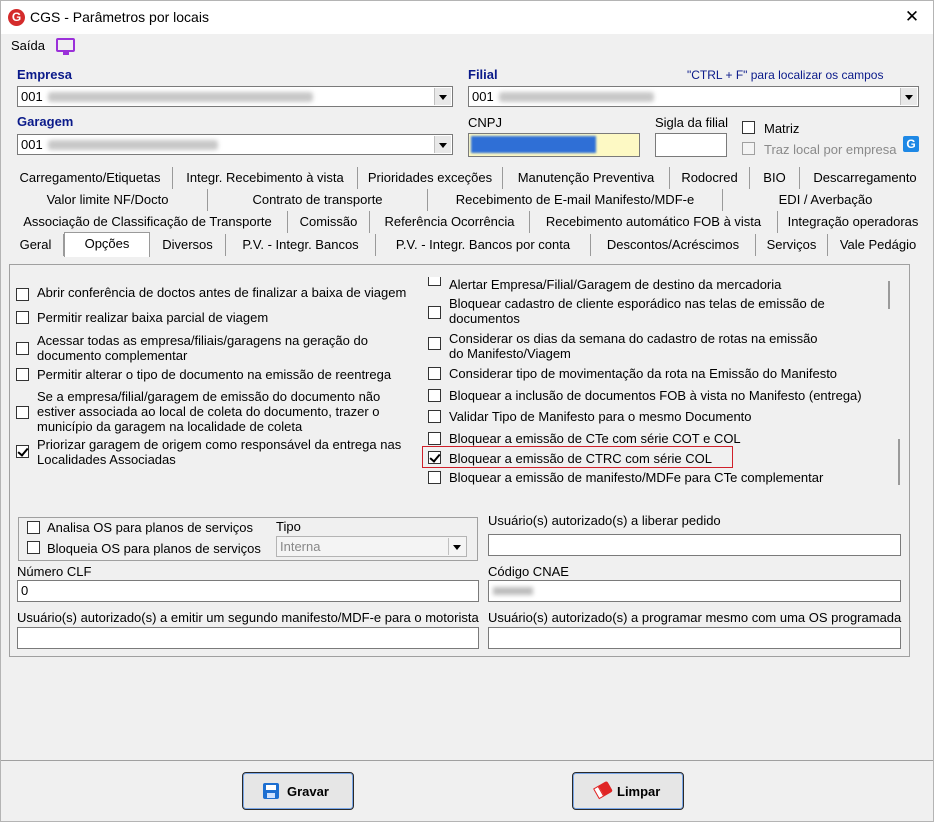 The height and width of the screenshot is (822, 934). I want to click on monitor-icon, so click(65, 46).